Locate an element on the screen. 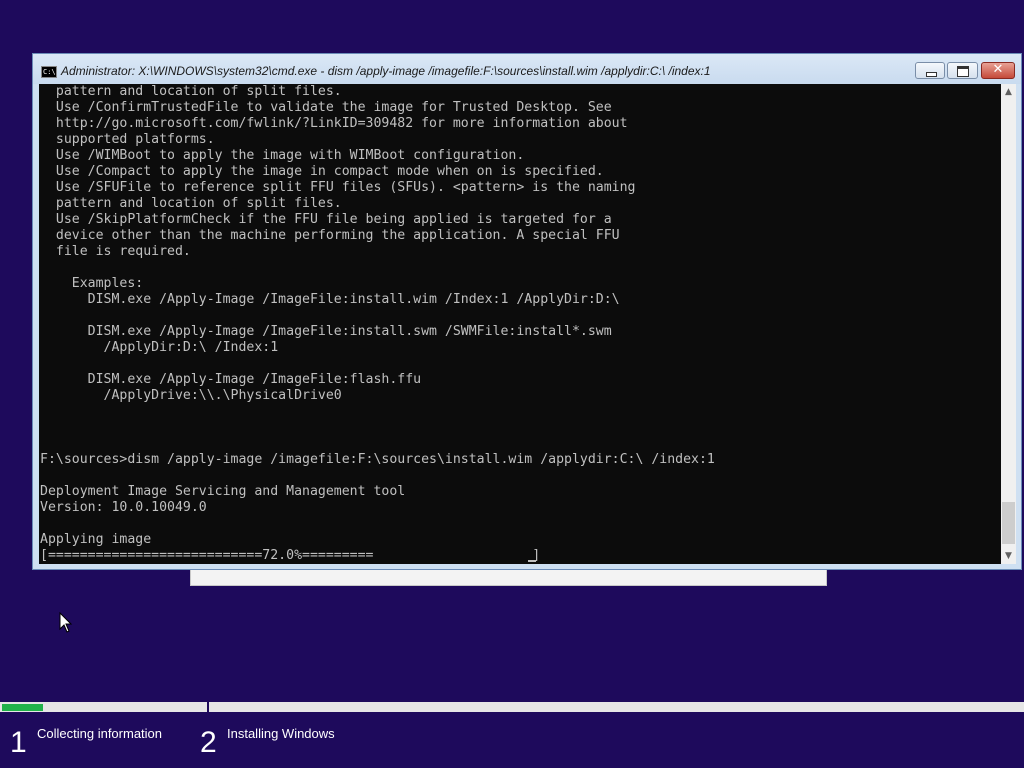  console-line: /ApplyDir:D:\ /Index:1 is located at coordinates (159, 347).